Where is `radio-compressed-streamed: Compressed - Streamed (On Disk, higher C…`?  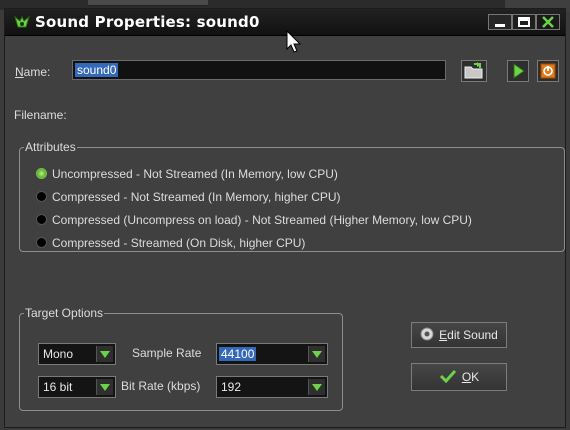 radio-compressed-streamed: Compressed - Streamed (On Disk, higher C… is located at coordinates (170, 243).